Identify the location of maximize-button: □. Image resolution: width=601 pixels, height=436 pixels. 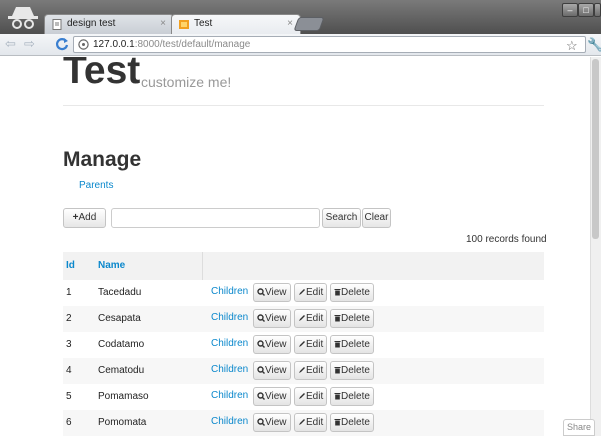
(586, 10).